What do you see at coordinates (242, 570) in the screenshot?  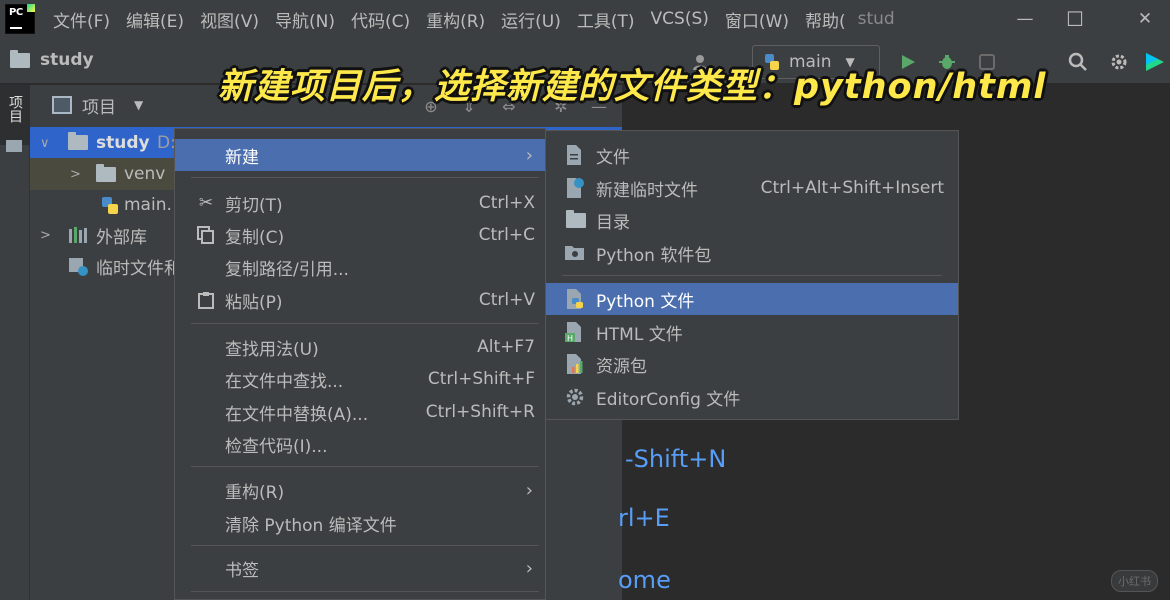 I see `menu-item-label: 书签` at bounding box center [242, 570].